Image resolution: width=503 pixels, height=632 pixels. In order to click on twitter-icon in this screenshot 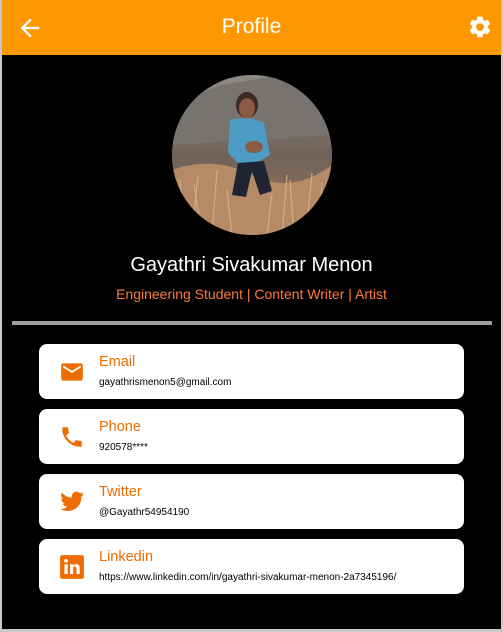, I will do `click(72, 501)`.